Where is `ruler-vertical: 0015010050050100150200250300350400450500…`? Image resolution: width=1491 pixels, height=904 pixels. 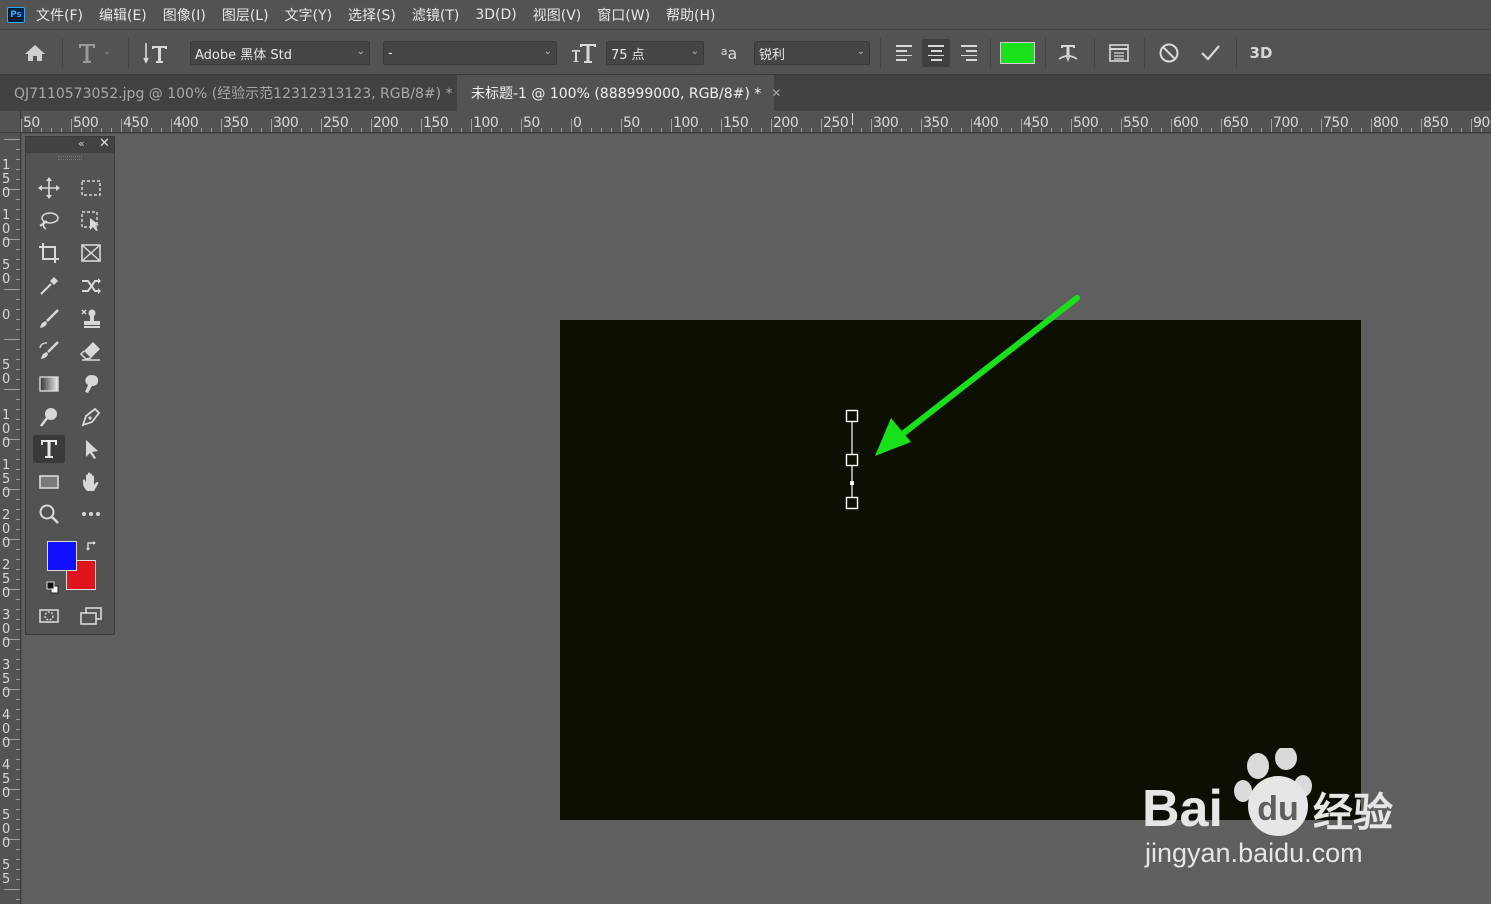 ruler-vertical: 0015010050050100150200250300350400450500… is located at coordinates (10, 507).